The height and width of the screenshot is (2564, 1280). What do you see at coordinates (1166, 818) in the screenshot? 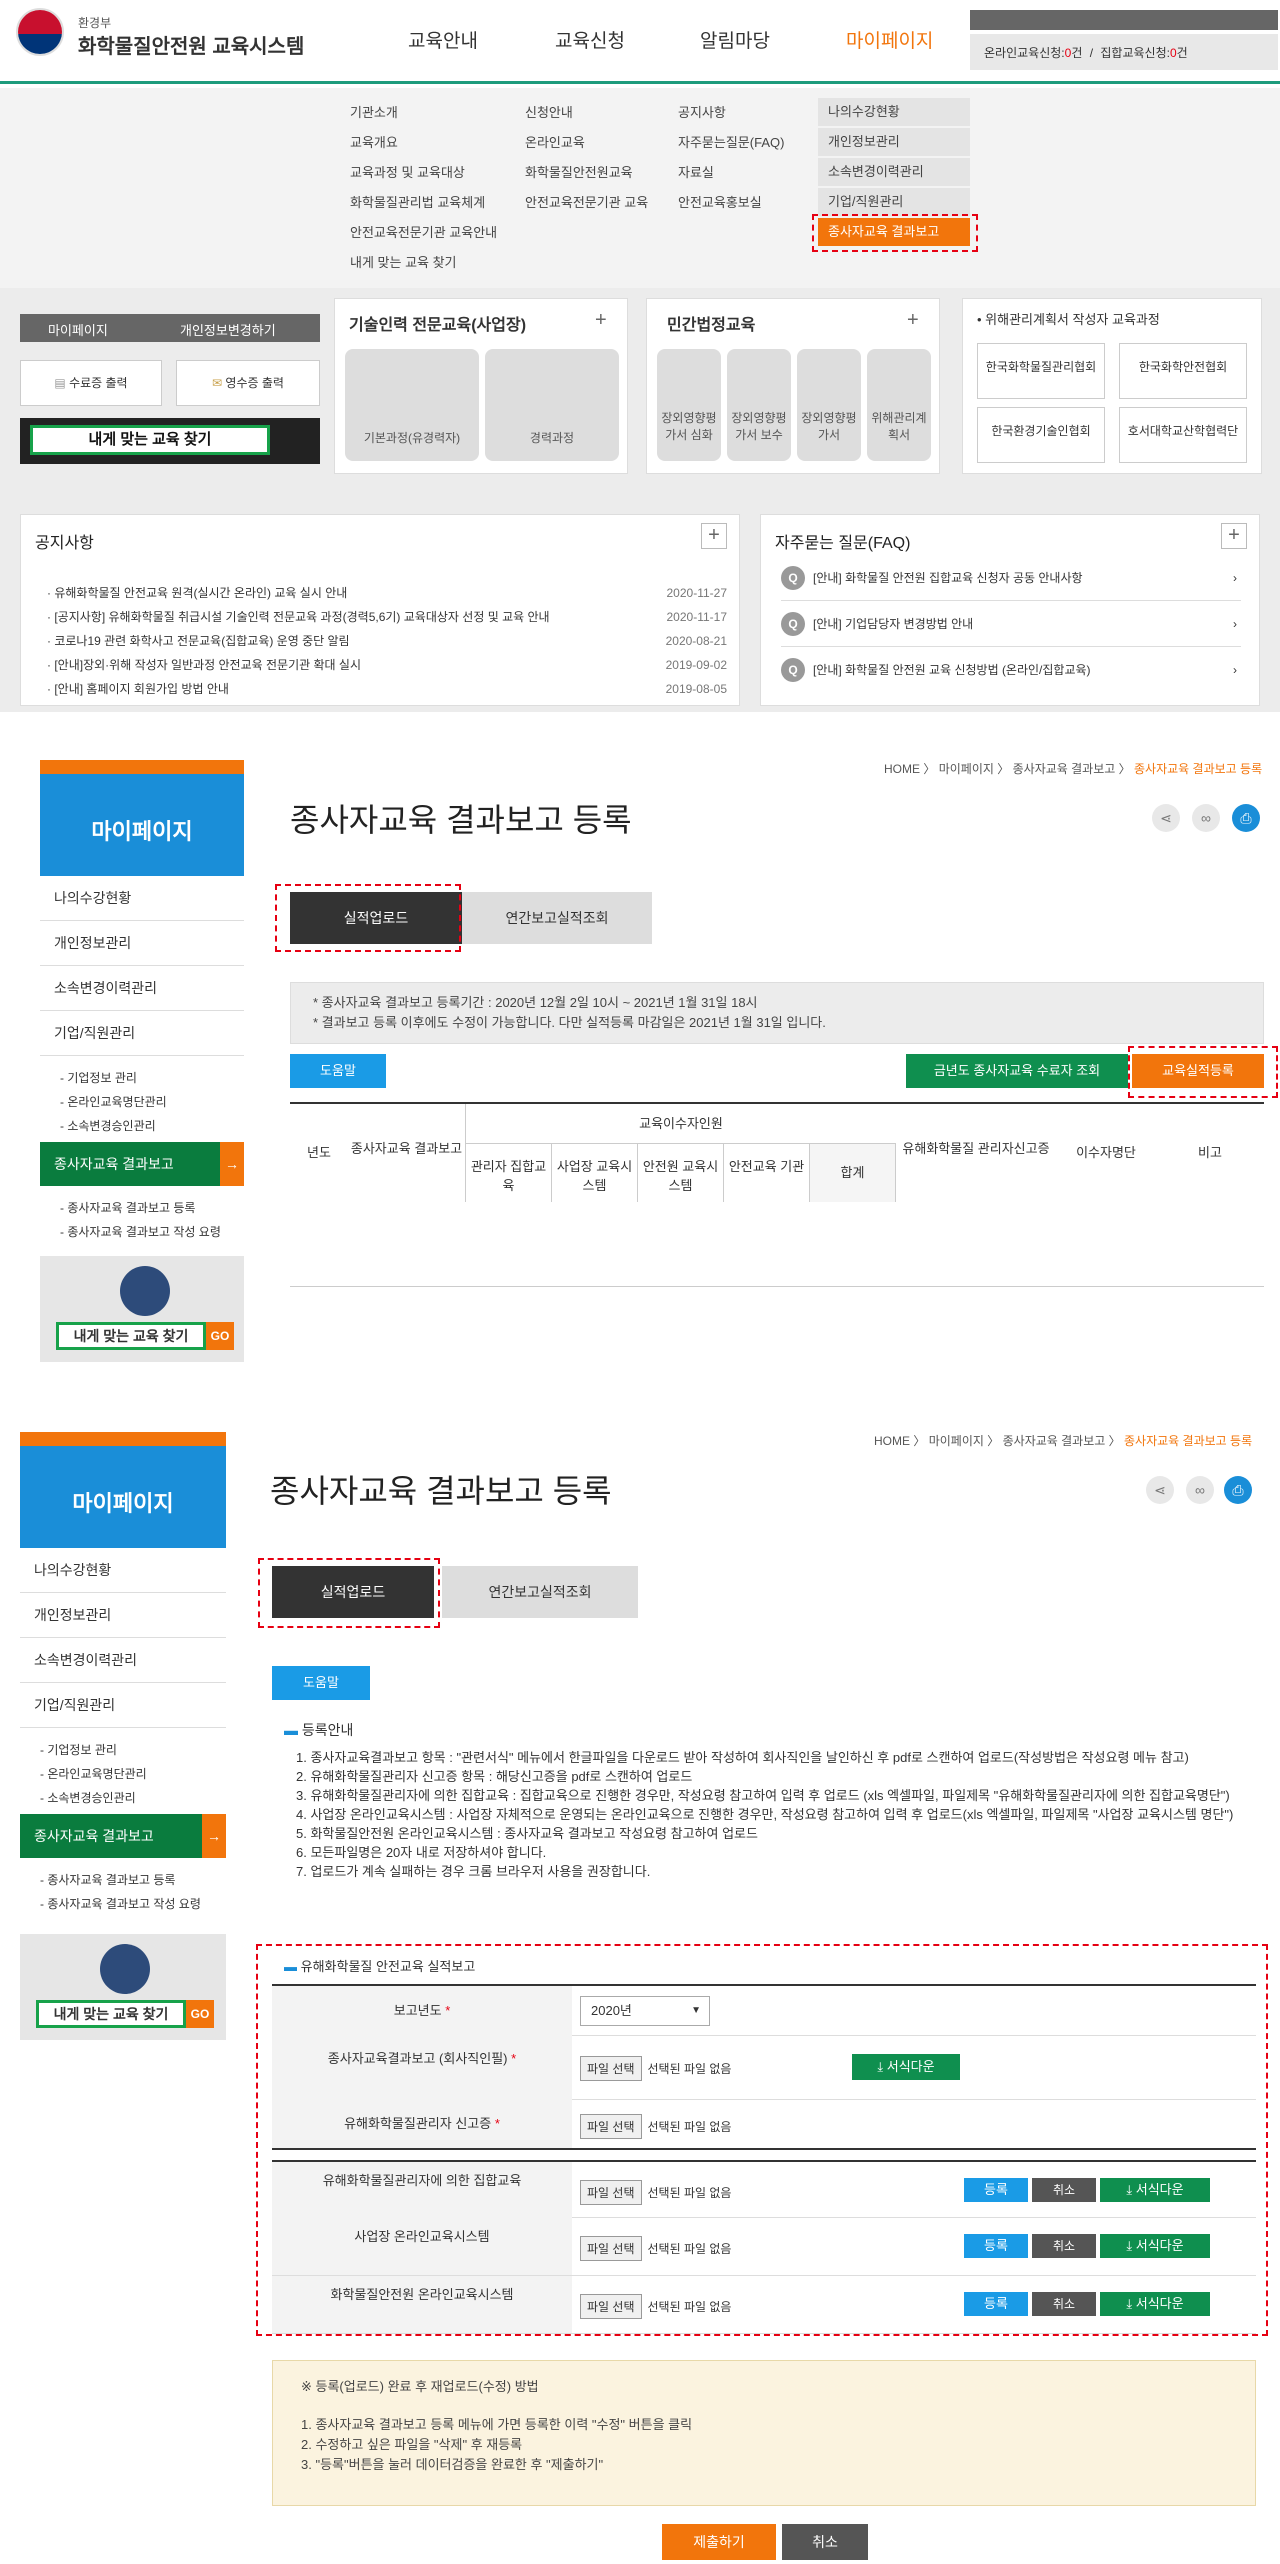
I see `share-icon: ⋖` at bounding box center [1166, 818].